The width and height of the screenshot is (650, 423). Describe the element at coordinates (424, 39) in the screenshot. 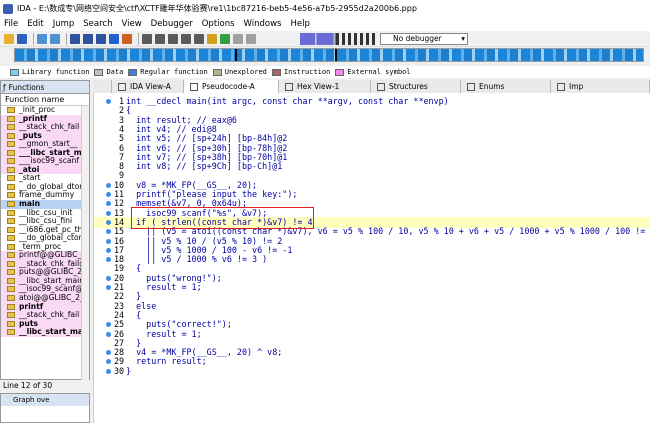

I see `debugger-select: No debugger ▾` at that location.